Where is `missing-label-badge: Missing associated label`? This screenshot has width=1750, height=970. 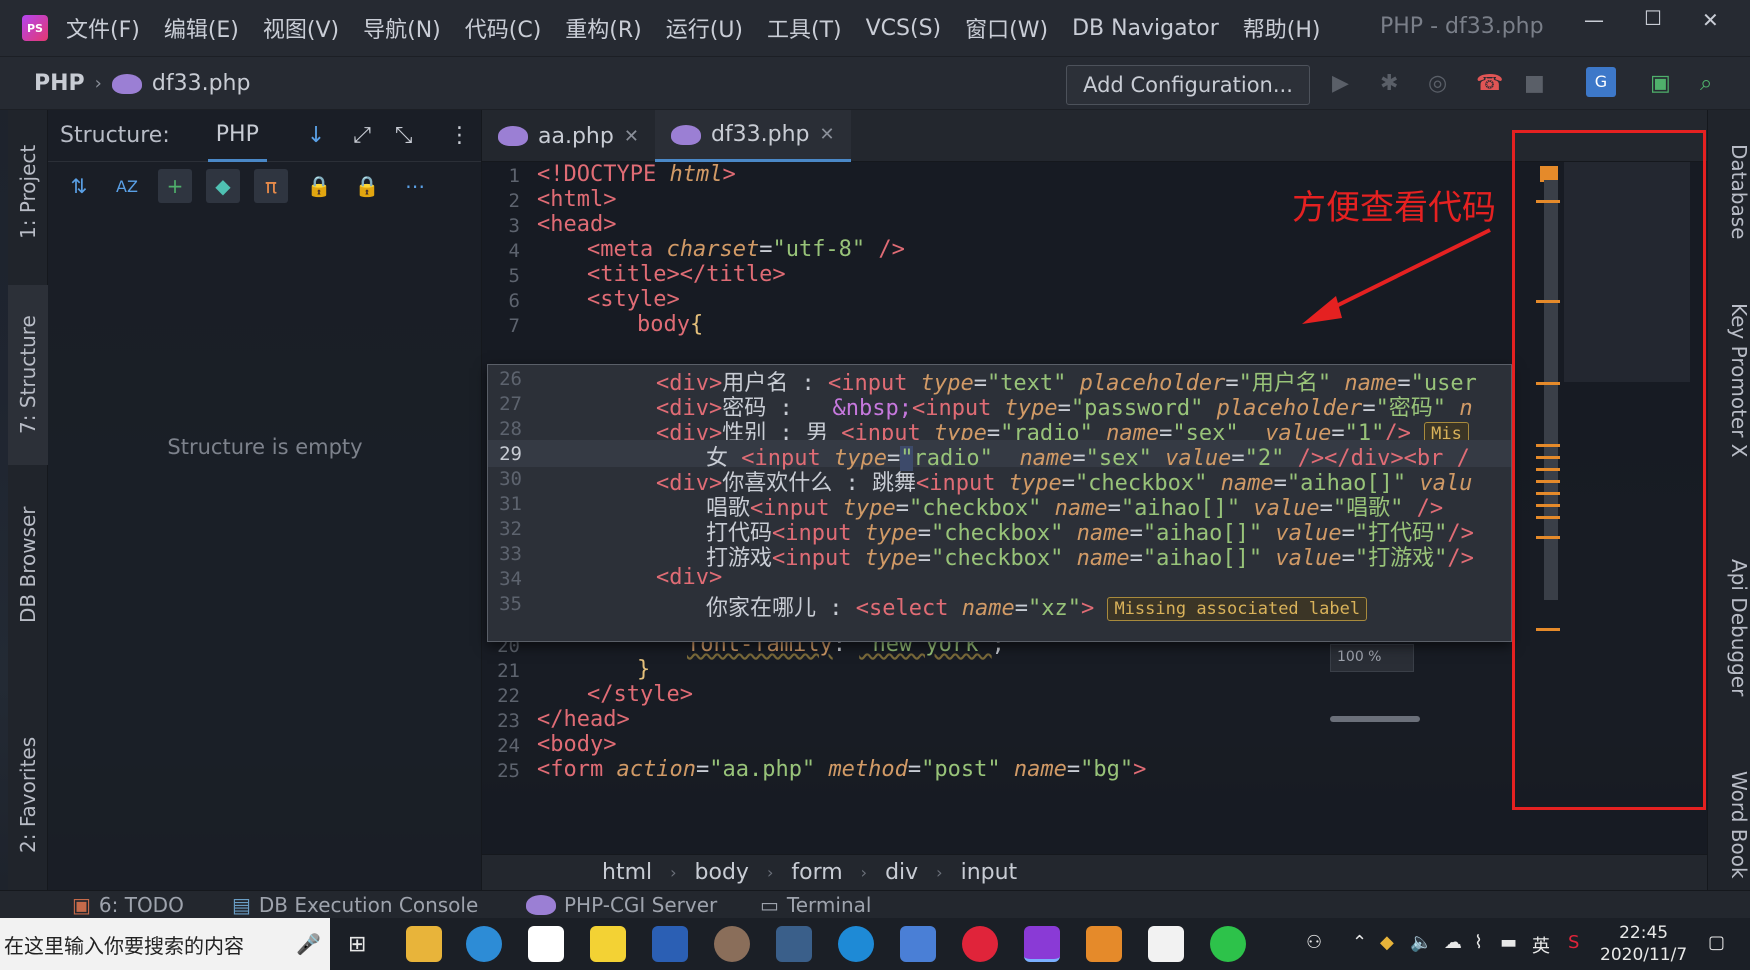
missing-label-badge: Missing associated label is located at coordinates (1237, 609).